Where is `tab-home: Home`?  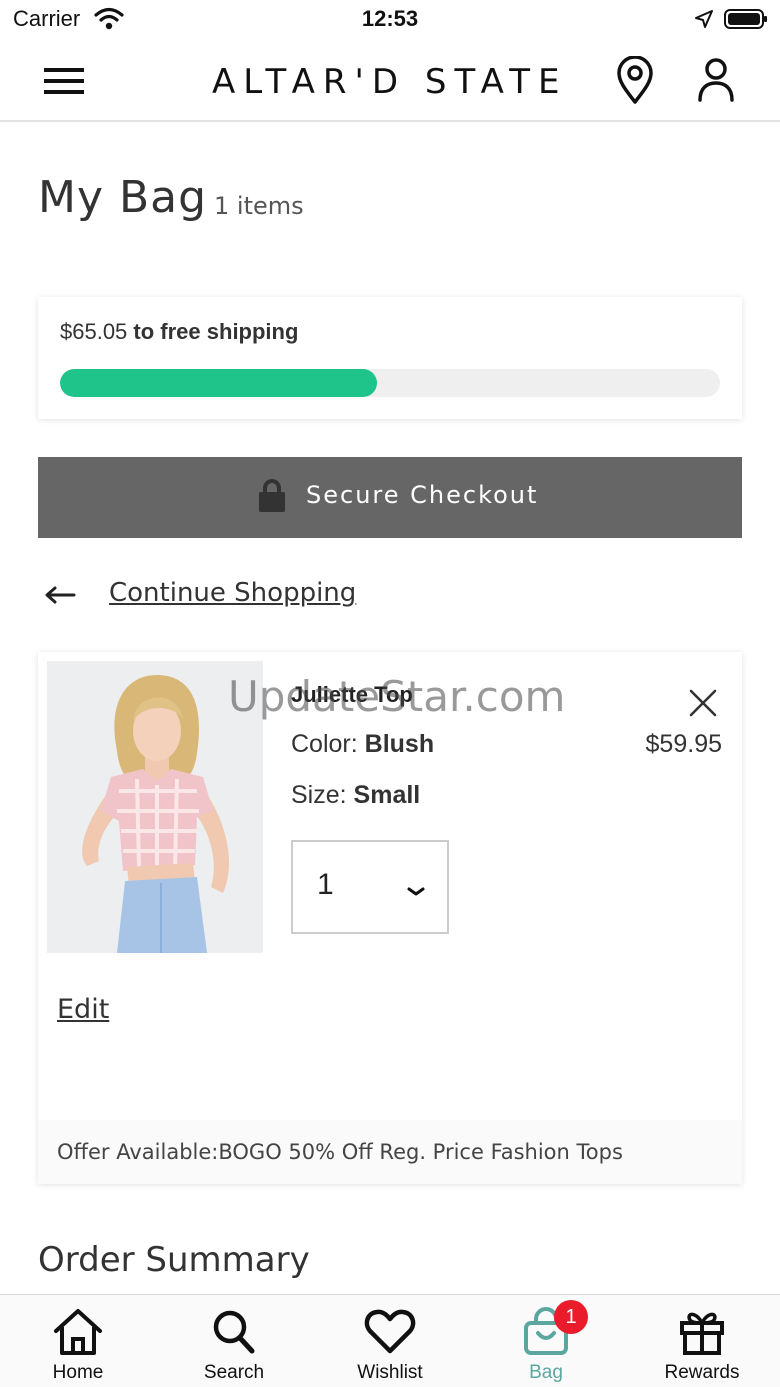 tab-home: Home is located at coordinates (78, 1341).